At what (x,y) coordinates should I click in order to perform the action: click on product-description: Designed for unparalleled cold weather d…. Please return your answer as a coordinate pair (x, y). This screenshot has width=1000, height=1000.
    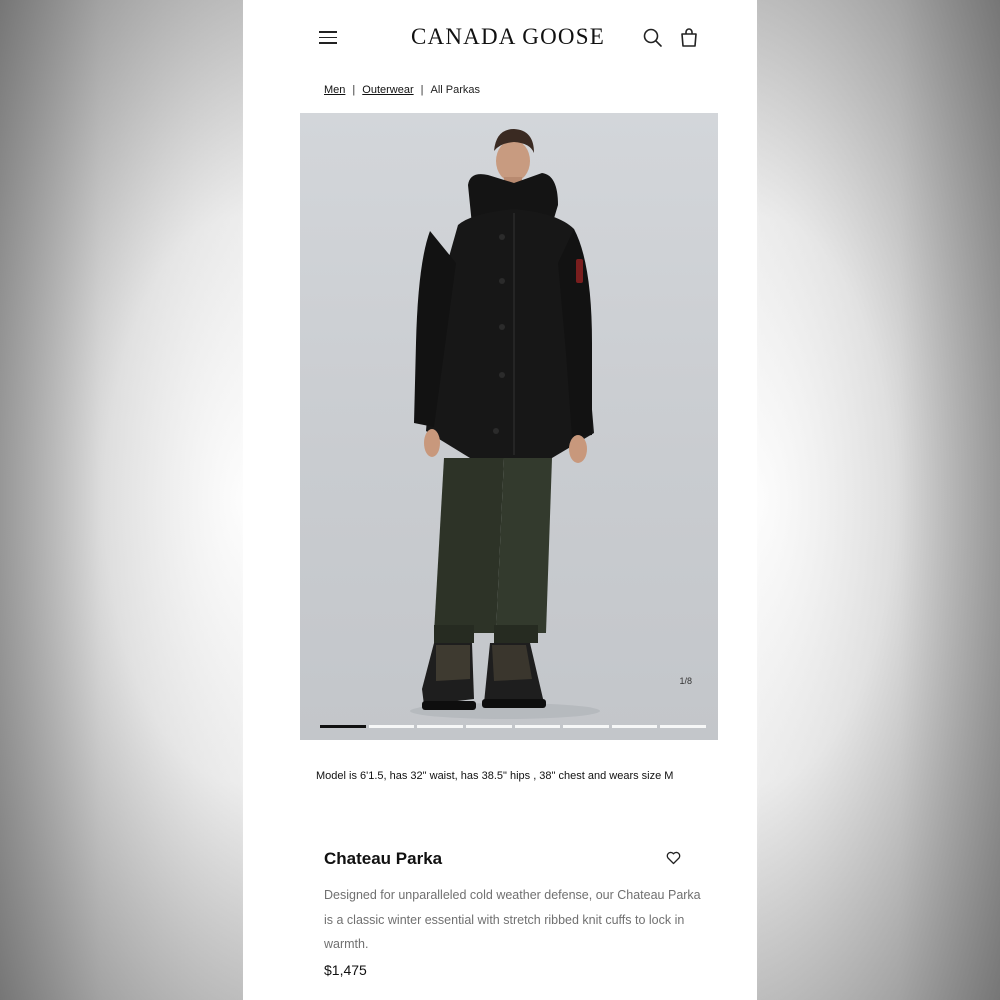
    Looking at the image, I should click on (512, 919).